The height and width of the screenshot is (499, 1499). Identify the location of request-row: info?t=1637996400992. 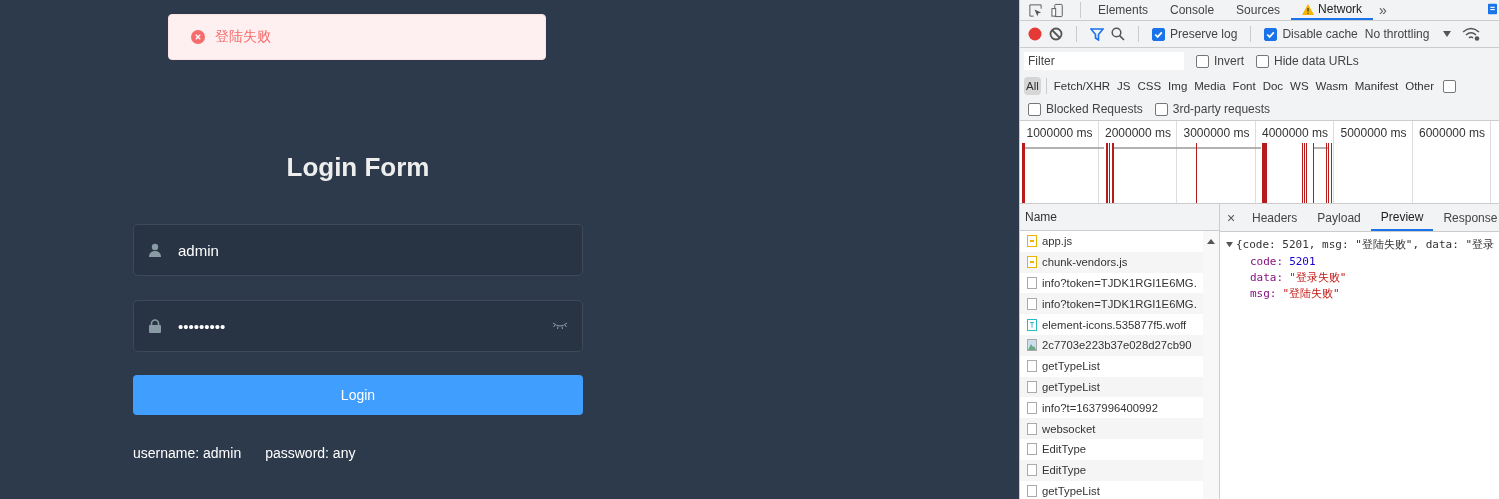
(1111, 408).